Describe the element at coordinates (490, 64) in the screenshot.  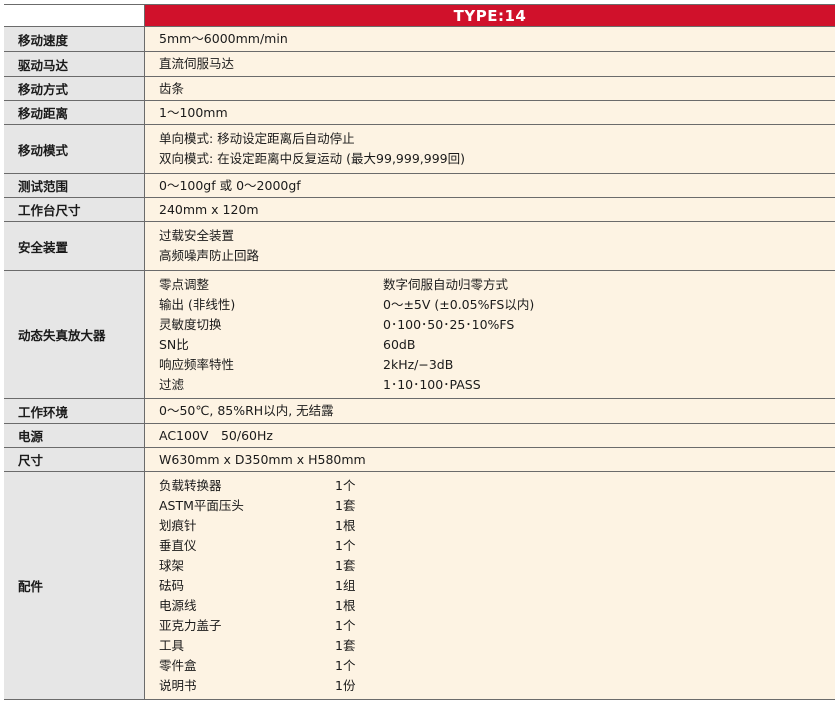
I see `row-value: 直流伺服马达` at that location.